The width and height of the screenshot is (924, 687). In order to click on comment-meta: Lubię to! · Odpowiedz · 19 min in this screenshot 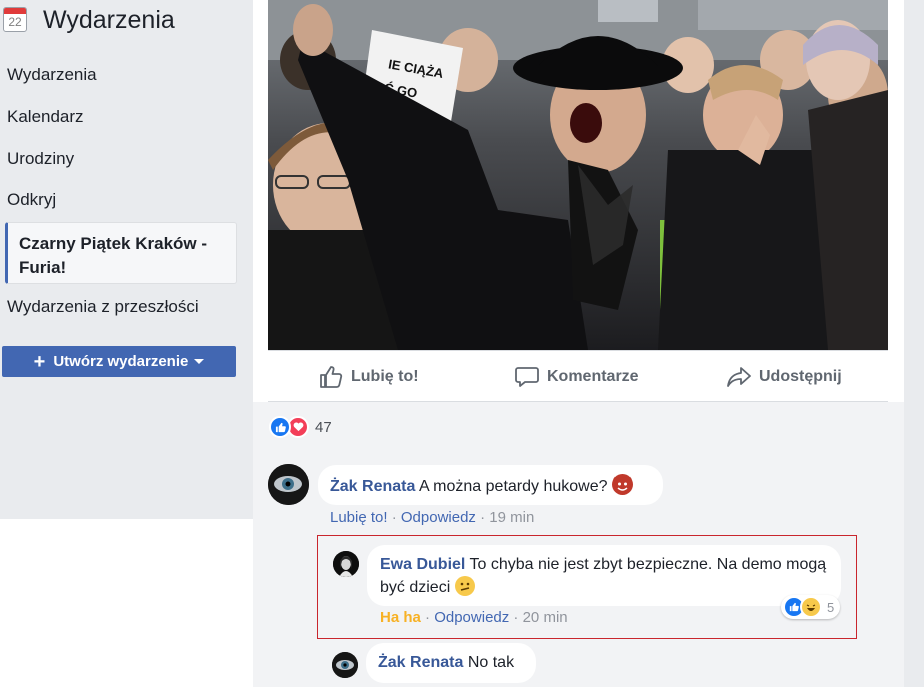, I will do `click(432, 517)`.